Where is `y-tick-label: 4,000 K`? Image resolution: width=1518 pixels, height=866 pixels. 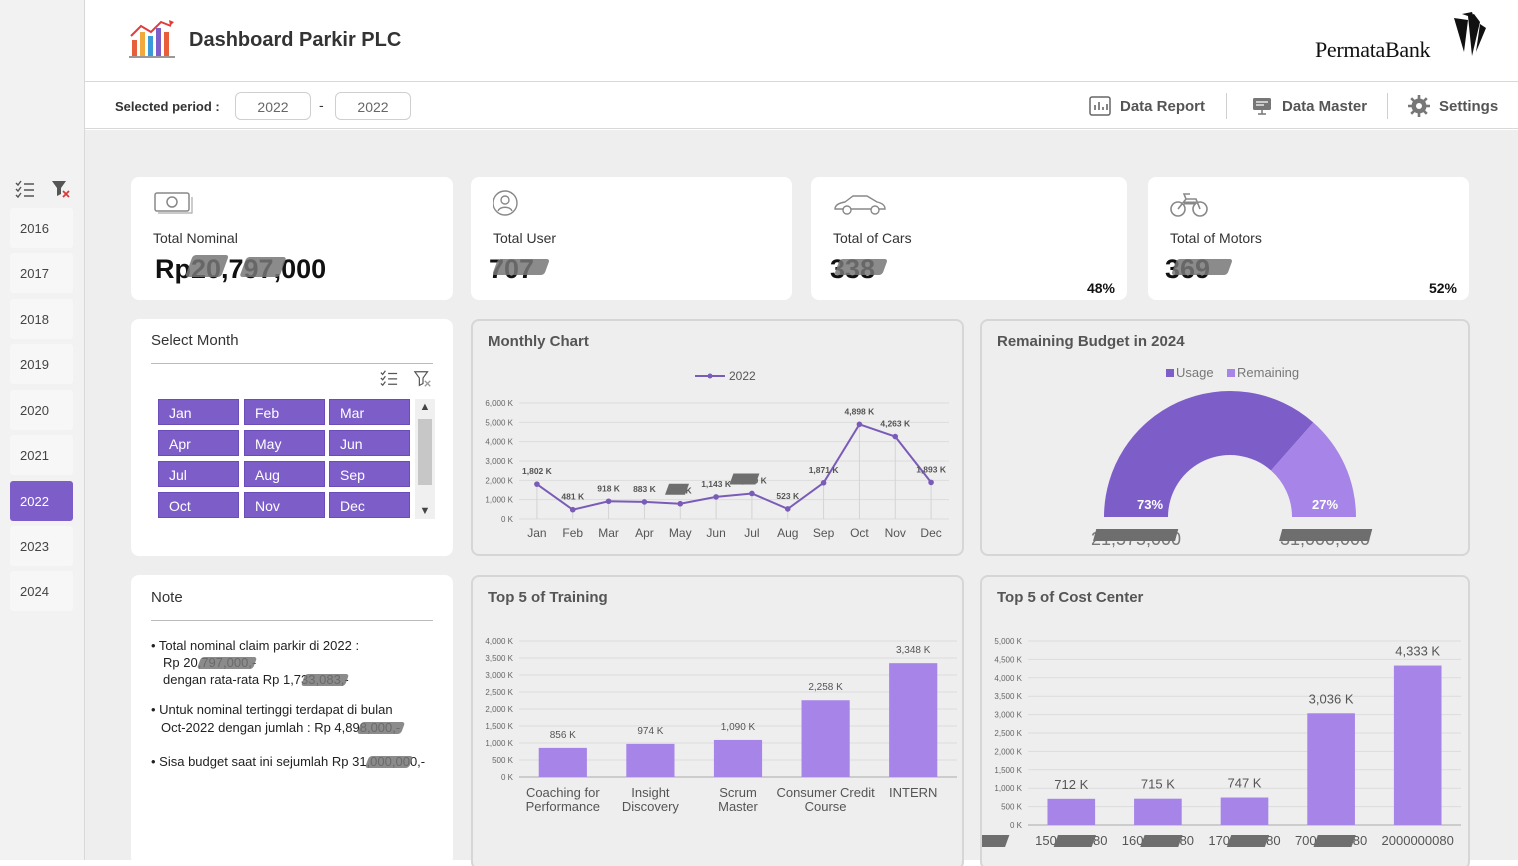
y-tick-label: 4,000 K is located at coordinates (499, 641).